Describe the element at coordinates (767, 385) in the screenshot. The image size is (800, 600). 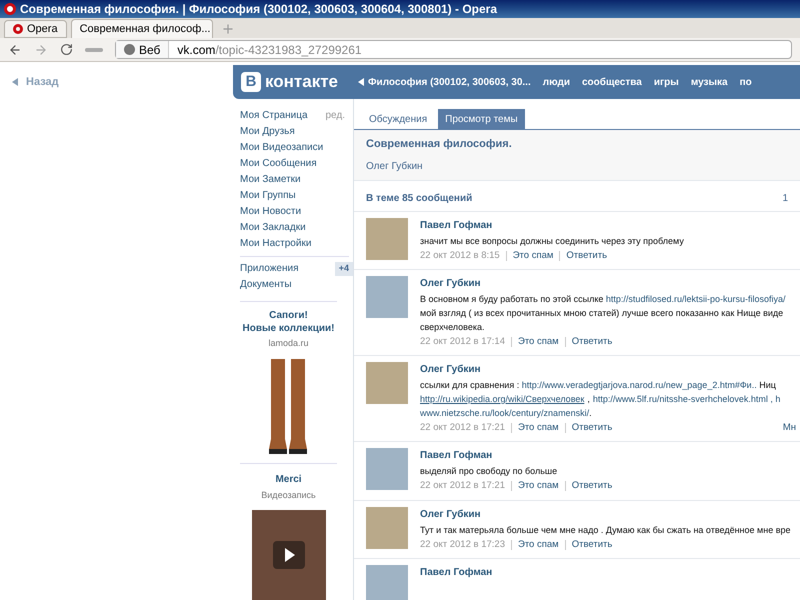
I see `message-text: Ниц` at that location.